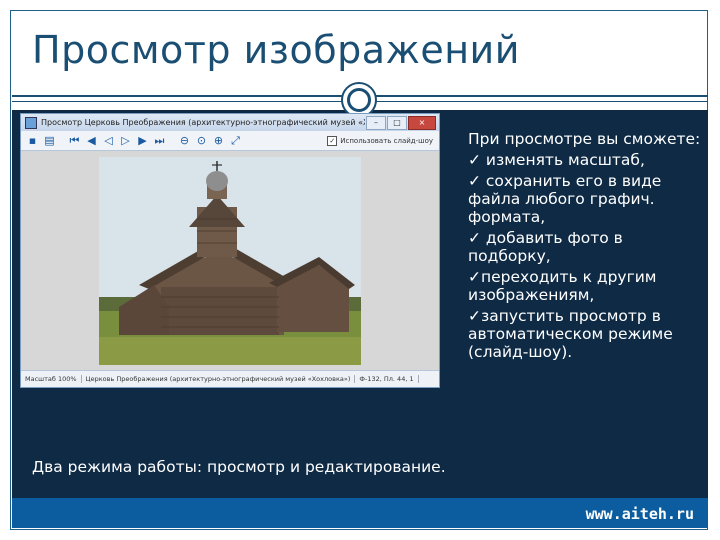  I want to click on close-button: ×, so click(422, 123).